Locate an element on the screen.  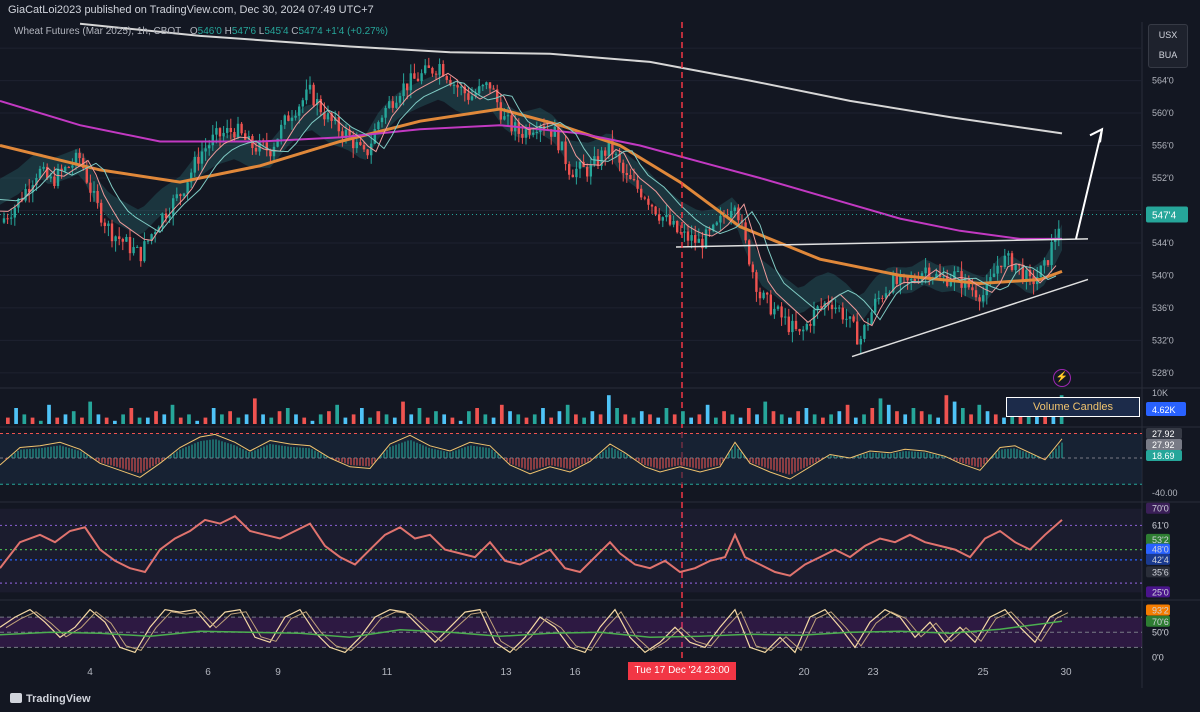
stochastic-axis-tick: 93'2 is located at coordinates (1160, 610).